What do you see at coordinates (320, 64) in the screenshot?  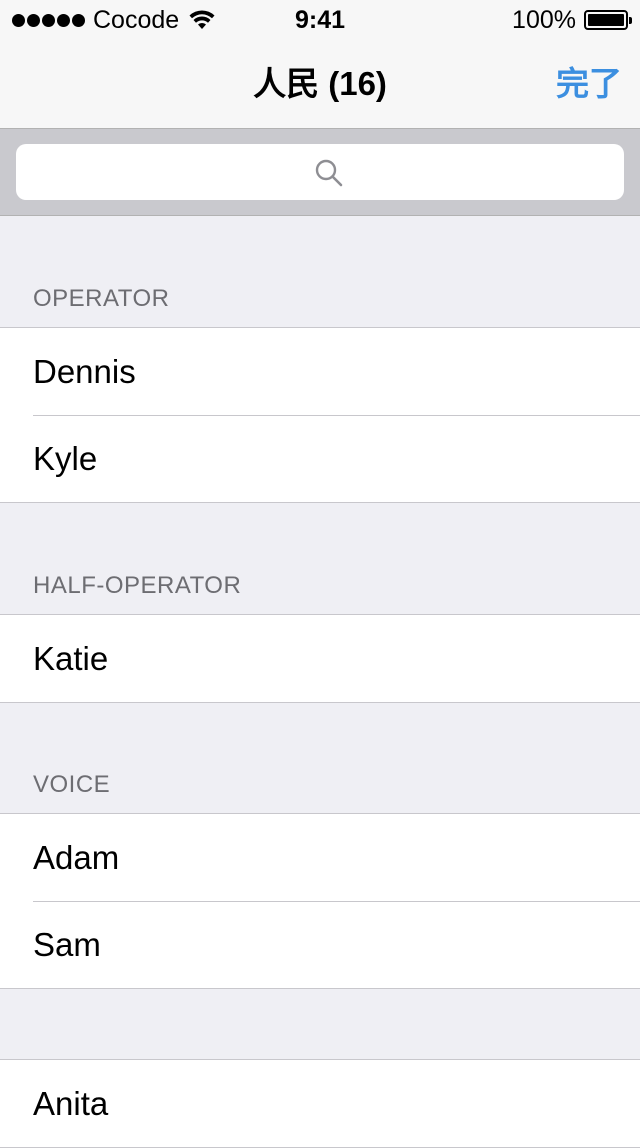 I see `navigation-bar: Cocode 9:41 100% 人民 (16) 完了` at bounding box center [320, 64].